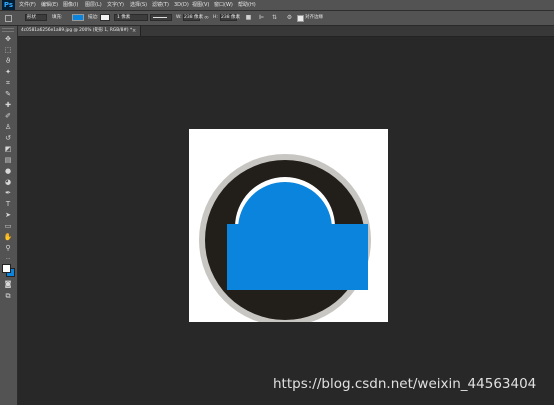  What do you see at coordinates (8, 94) in the screenshot?
I see `eyedropper-tool-icon: ✎` at bounding box center [8, 94].